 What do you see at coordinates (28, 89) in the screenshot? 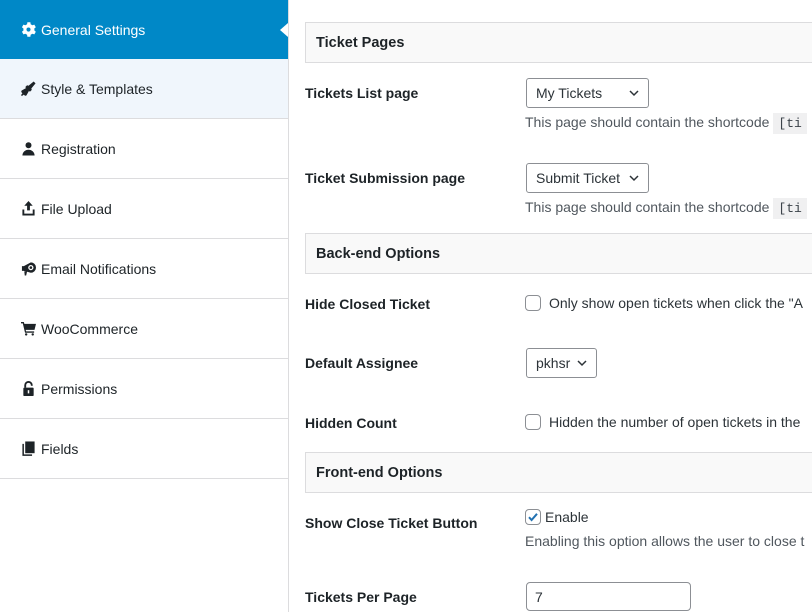
I see `paintbrush-icon` at bounding box center [28, 89].